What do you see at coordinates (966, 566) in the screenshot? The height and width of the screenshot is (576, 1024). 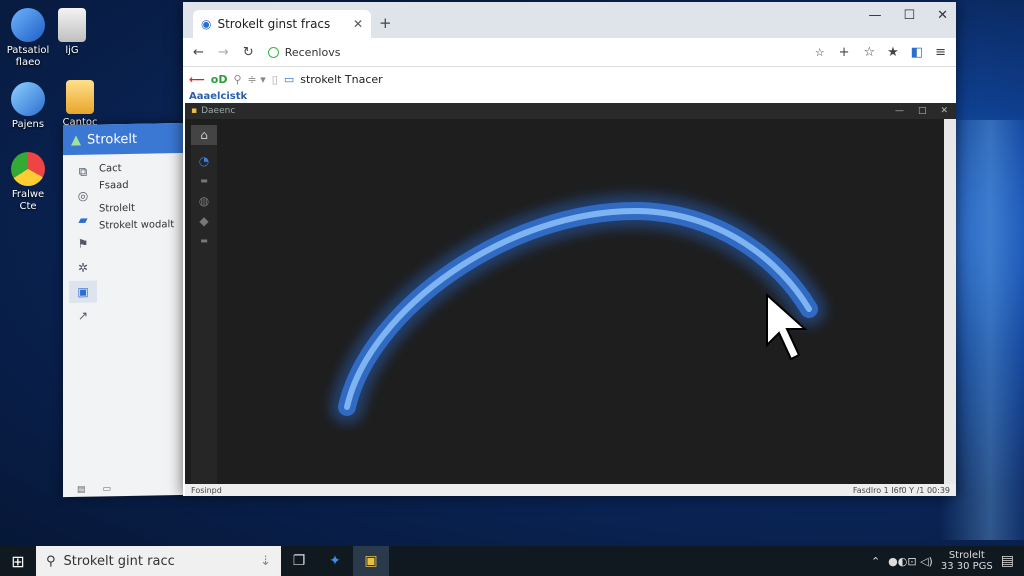 I see `clock-line-2: 33 30 PGS` at bounding box center [966, 566].